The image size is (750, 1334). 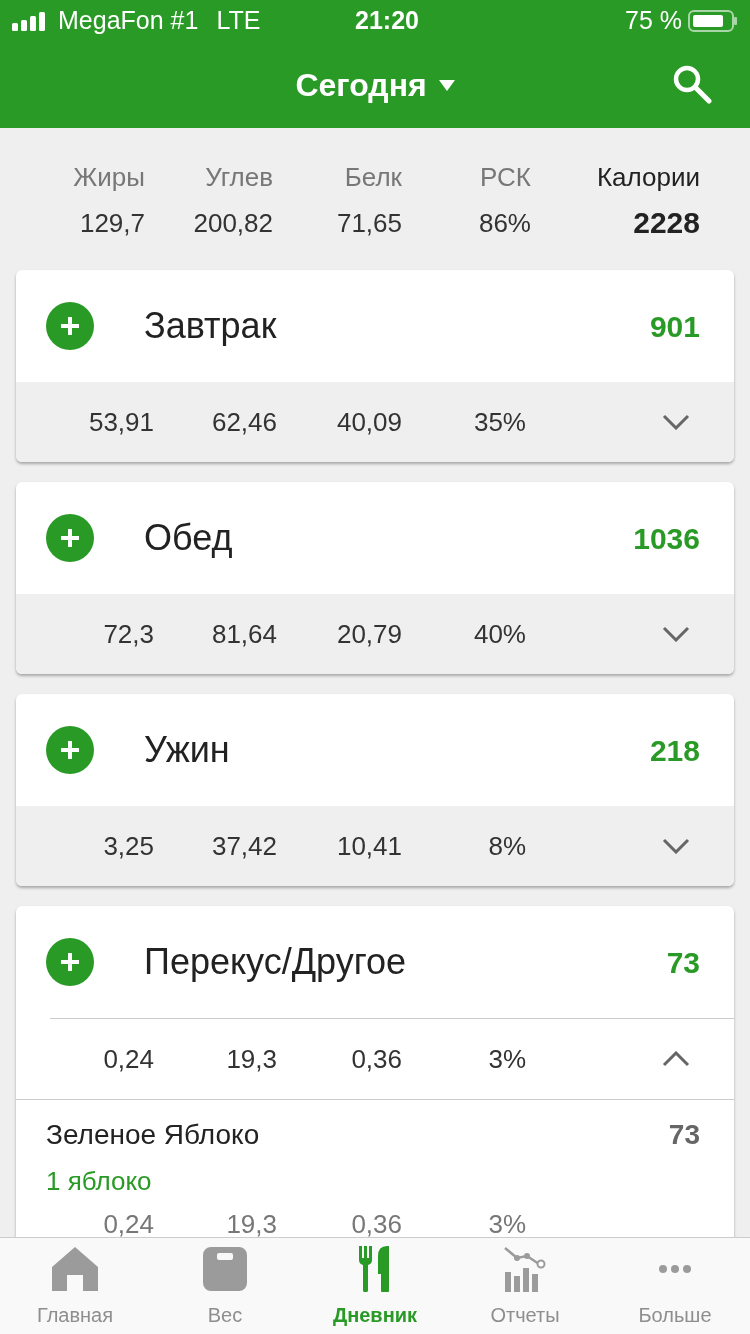 I want to click on macro-value: 37,42, so click(x=243, y=846).